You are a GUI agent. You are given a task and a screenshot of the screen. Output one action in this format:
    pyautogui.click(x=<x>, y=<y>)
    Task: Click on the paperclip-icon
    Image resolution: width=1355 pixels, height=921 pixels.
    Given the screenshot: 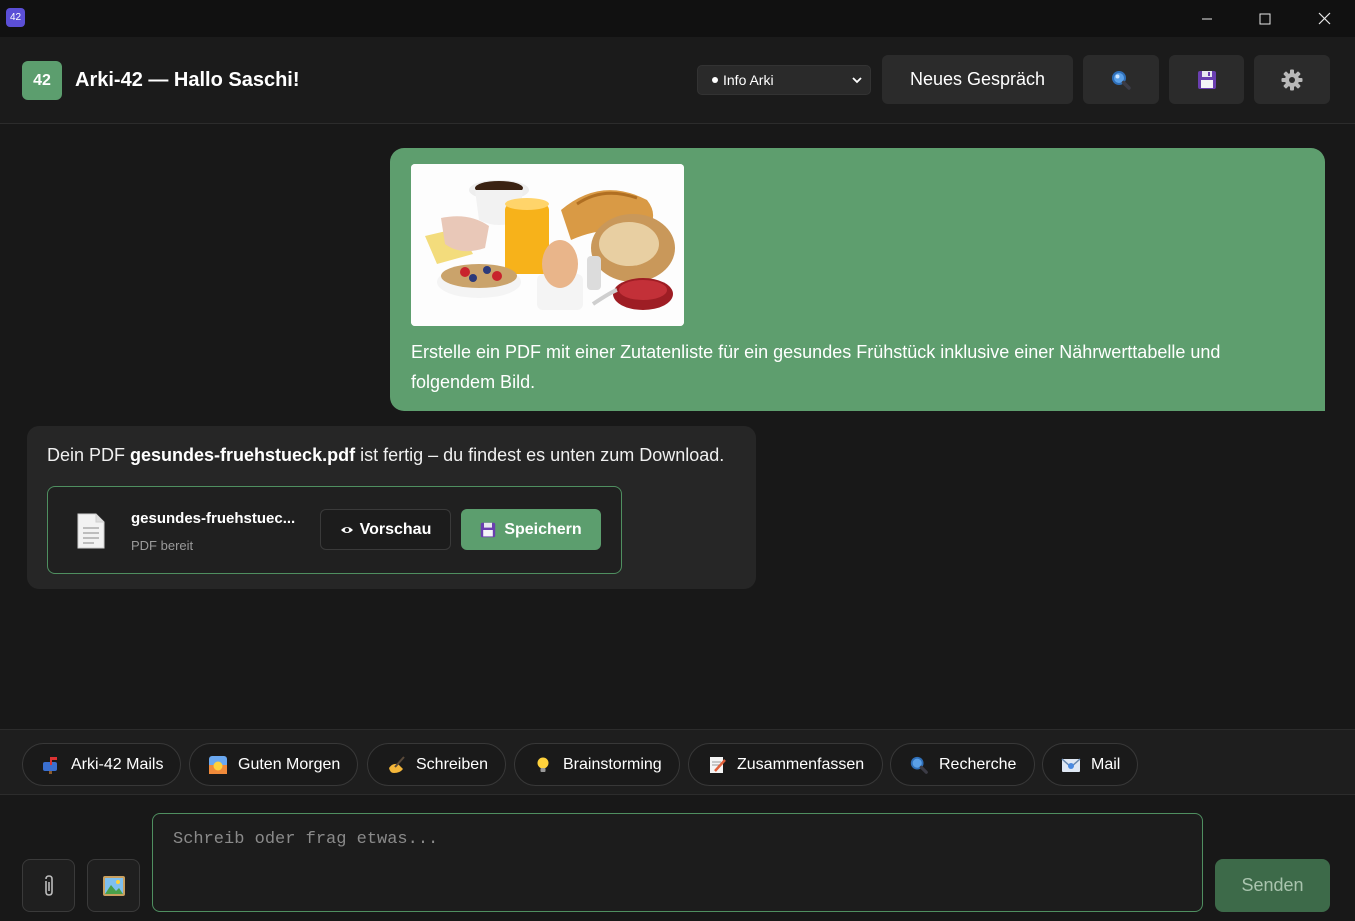 What is the action you would take?
    pyautogui.click(x=48, y=885)
    